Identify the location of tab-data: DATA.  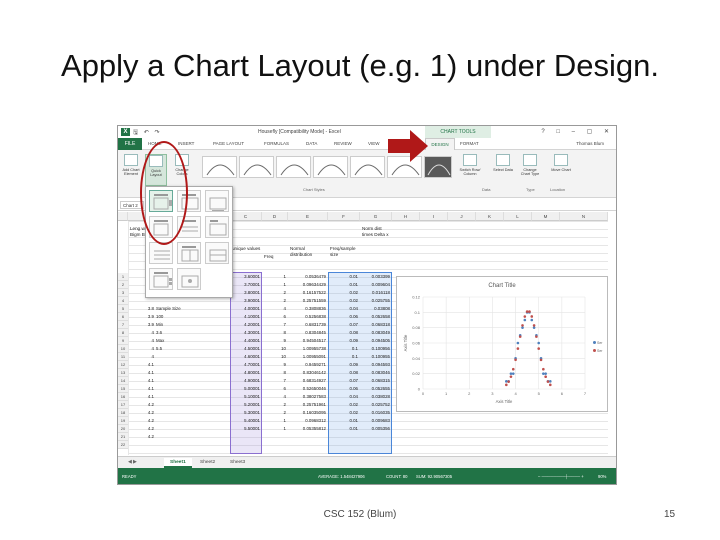
(311, 143).